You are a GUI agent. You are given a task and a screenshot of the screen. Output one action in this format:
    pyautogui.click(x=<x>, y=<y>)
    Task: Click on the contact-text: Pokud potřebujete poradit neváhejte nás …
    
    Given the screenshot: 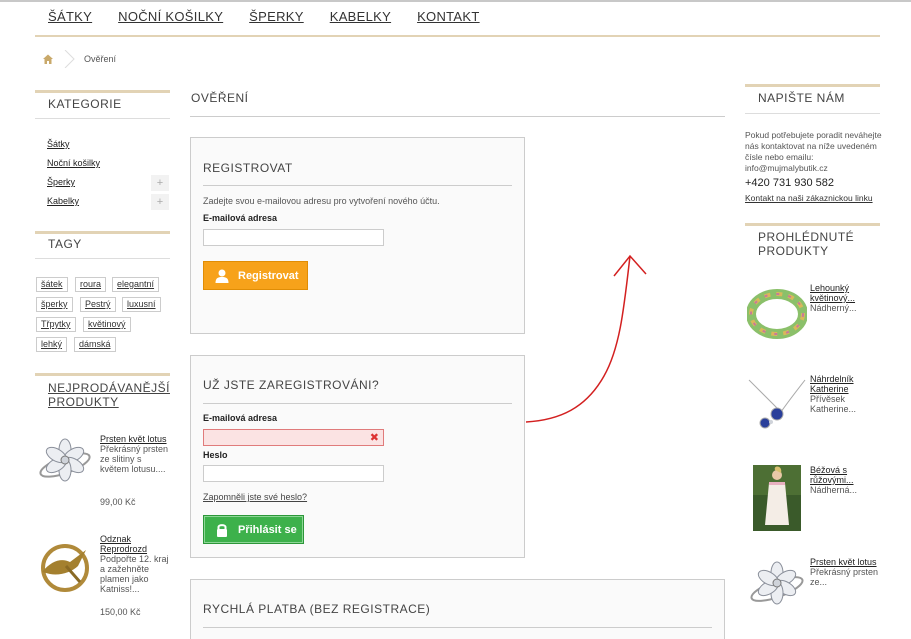 What is the action you would take?
    pyautogui.click(x=813, y=151)
    